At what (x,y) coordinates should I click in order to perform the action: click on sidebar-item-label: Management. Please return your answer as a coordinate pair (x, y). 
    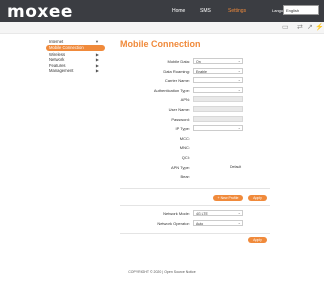
    Looking at the image, I should click on (61, 70).